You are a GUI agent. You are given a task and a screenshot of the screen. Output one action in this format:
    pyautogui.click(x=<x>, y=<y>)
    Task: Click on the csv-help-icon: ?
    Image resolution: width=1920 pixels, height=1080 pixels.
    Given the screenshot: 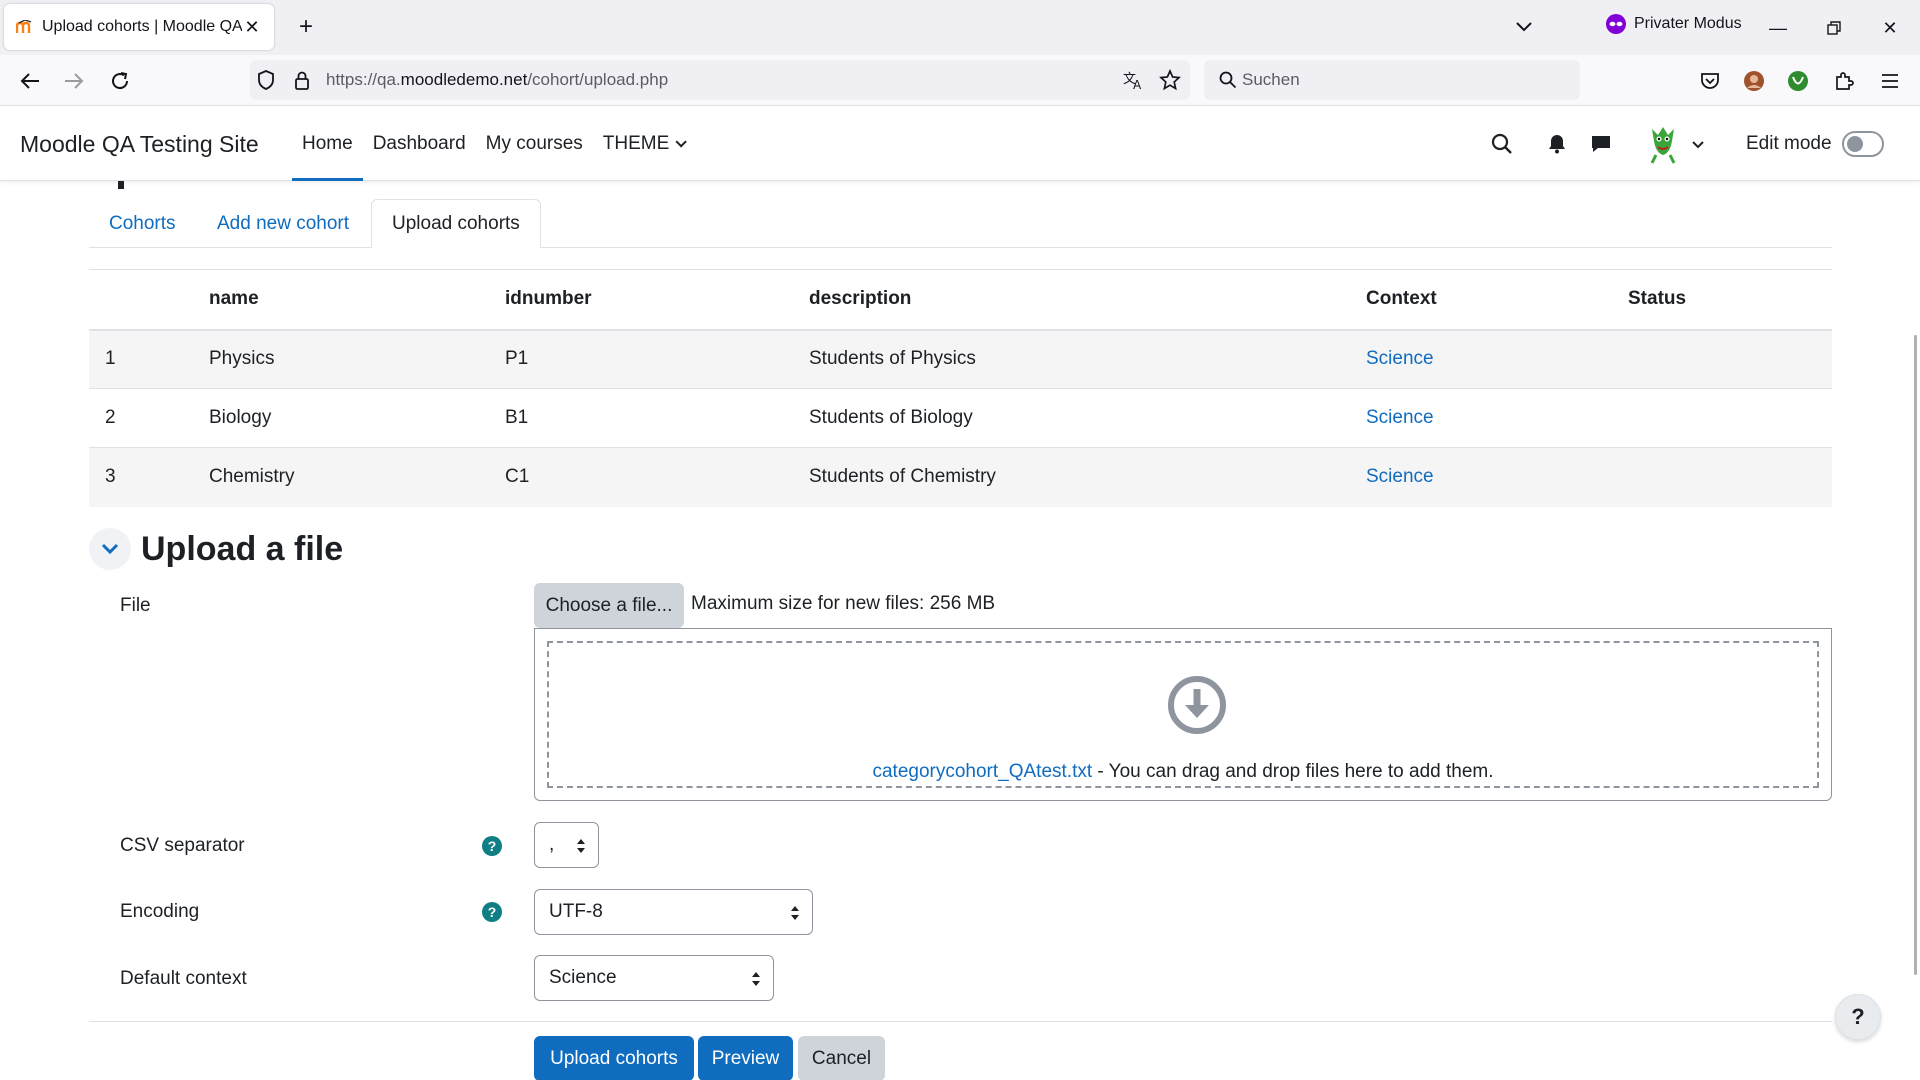 What is the action you would take?
    pyautogui.click(x=492, y=846)
    